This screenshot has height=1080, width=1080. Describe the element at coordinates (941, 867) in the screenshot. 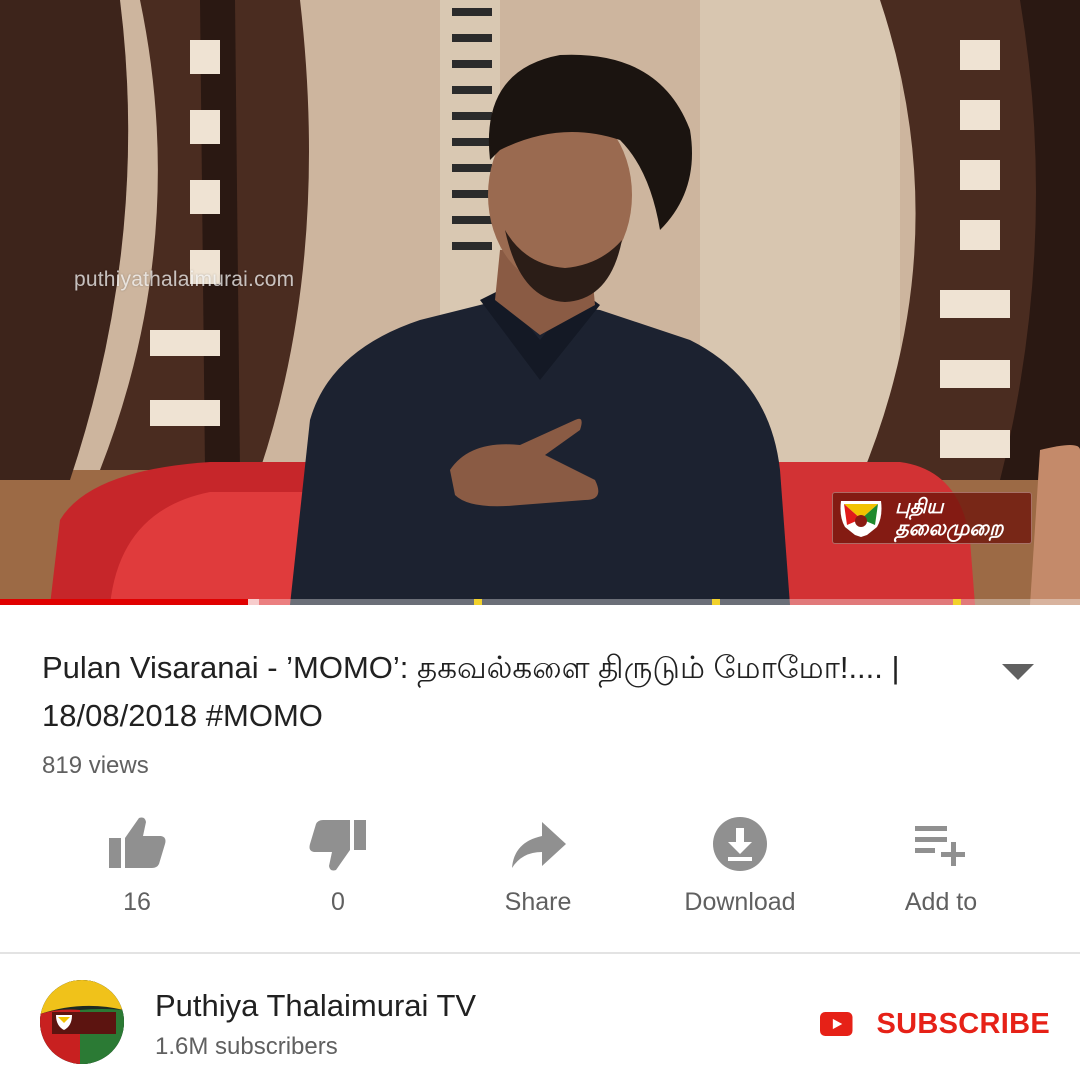

I see `add-to-button: Add to` at that location.